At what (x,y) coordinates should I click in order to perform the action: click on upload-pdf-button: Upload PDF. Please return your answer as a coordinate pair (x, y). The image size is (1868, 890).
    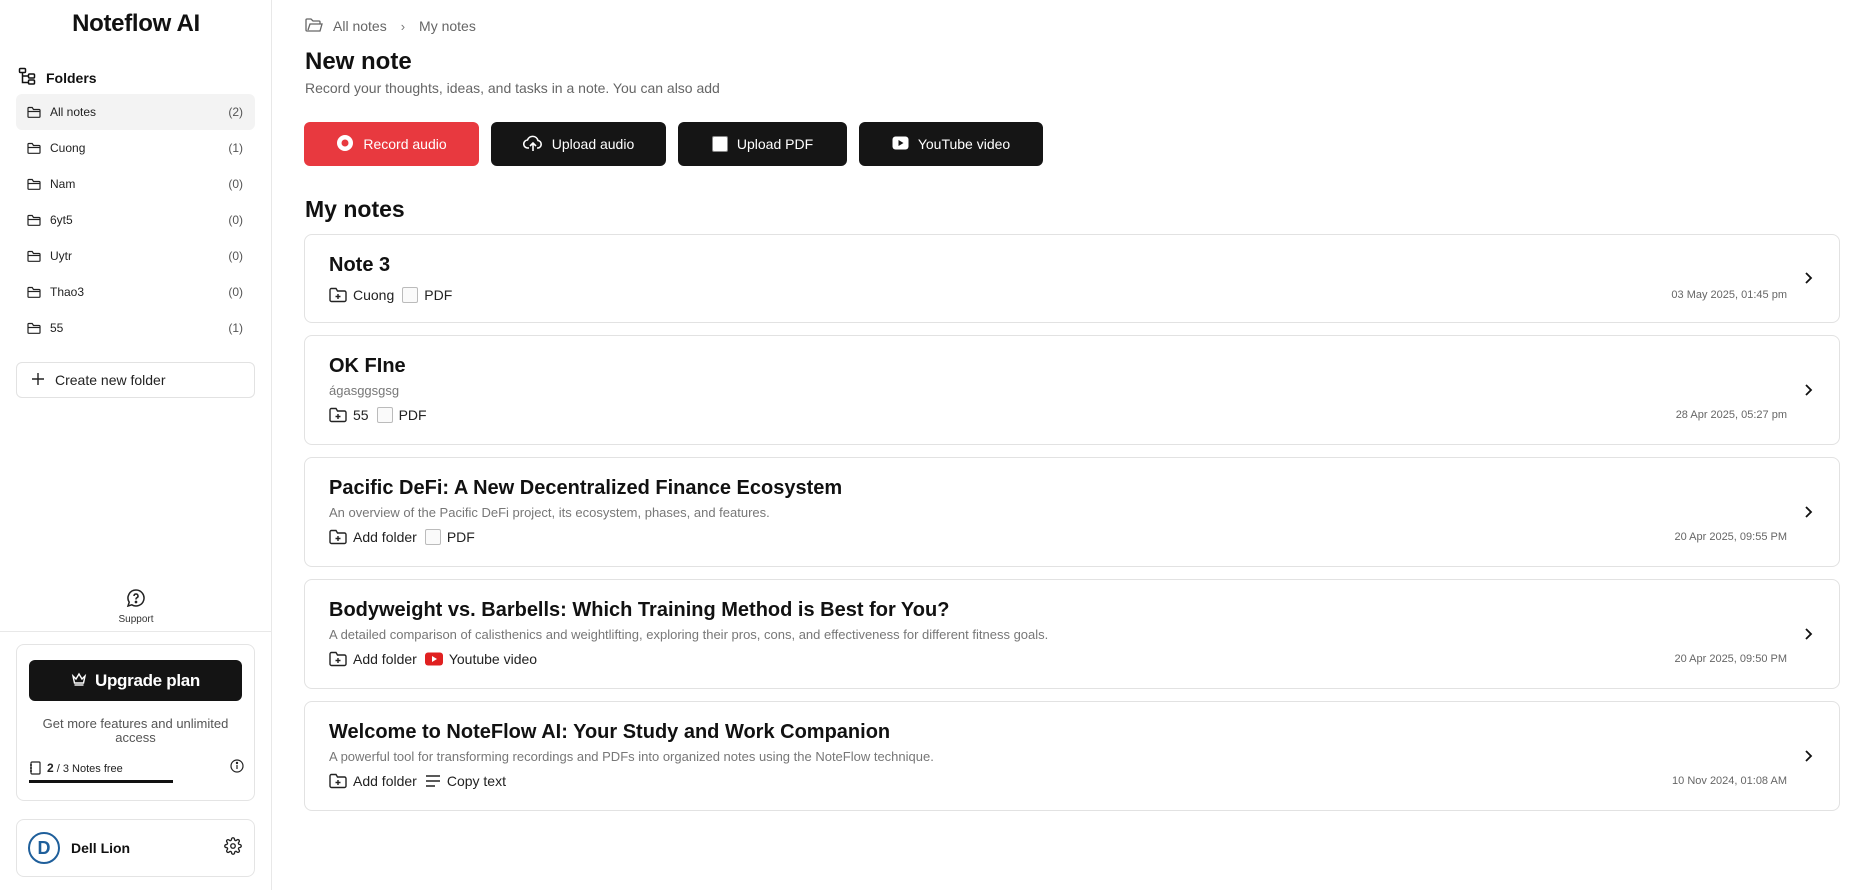
    Looking at the image, I should click on (762, 144).